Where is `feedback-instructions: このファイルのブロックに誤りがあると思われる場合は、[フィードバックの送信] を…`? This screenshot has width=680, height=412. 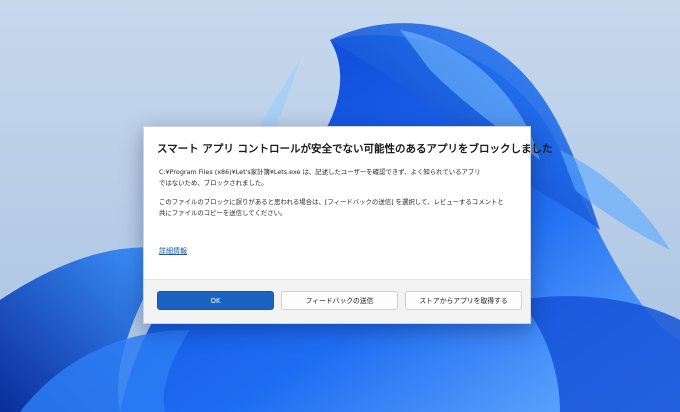
feedback-instructions: このファイルのブロックに誤りがあると思われる場合は、[フィードバックの送信] を… is located at coordinates (340, 208).